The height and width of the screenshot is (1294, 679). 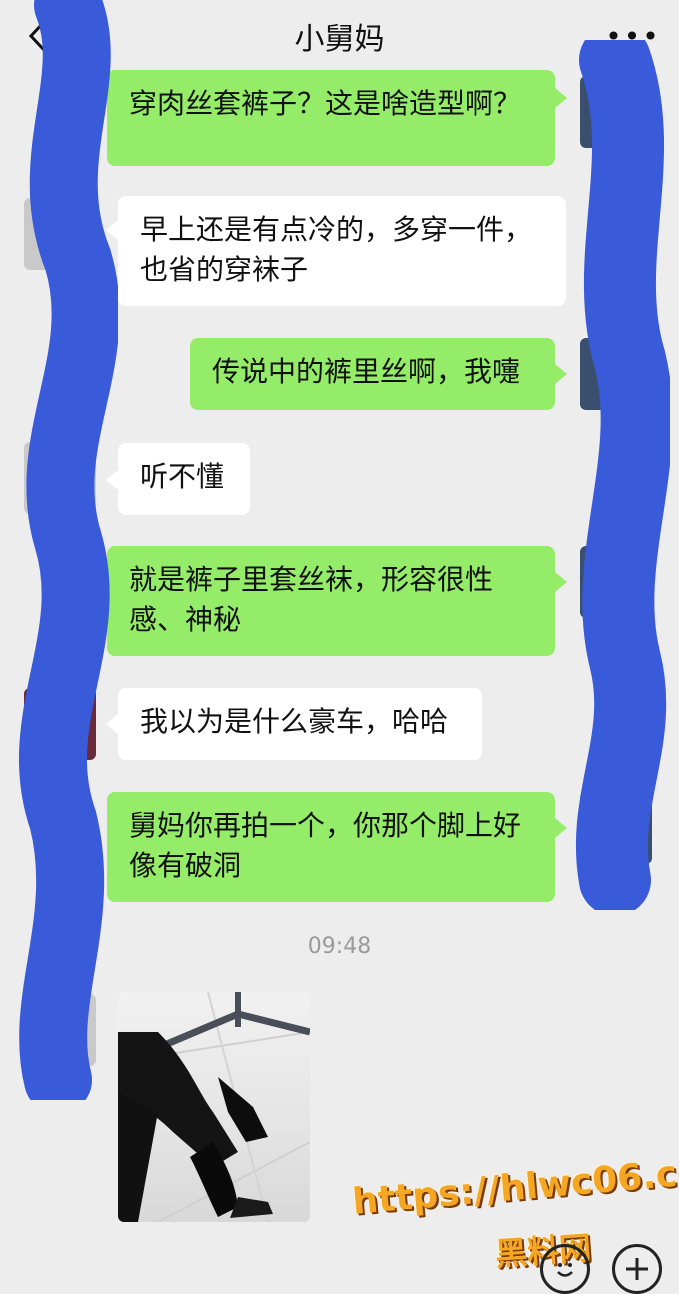 What do you see at coordinates (325, 845) in the screenshot?
I see `message-text: 舅妈你再拍一个，你那个脚上好像有破洞` at bounding box center [325, 845].